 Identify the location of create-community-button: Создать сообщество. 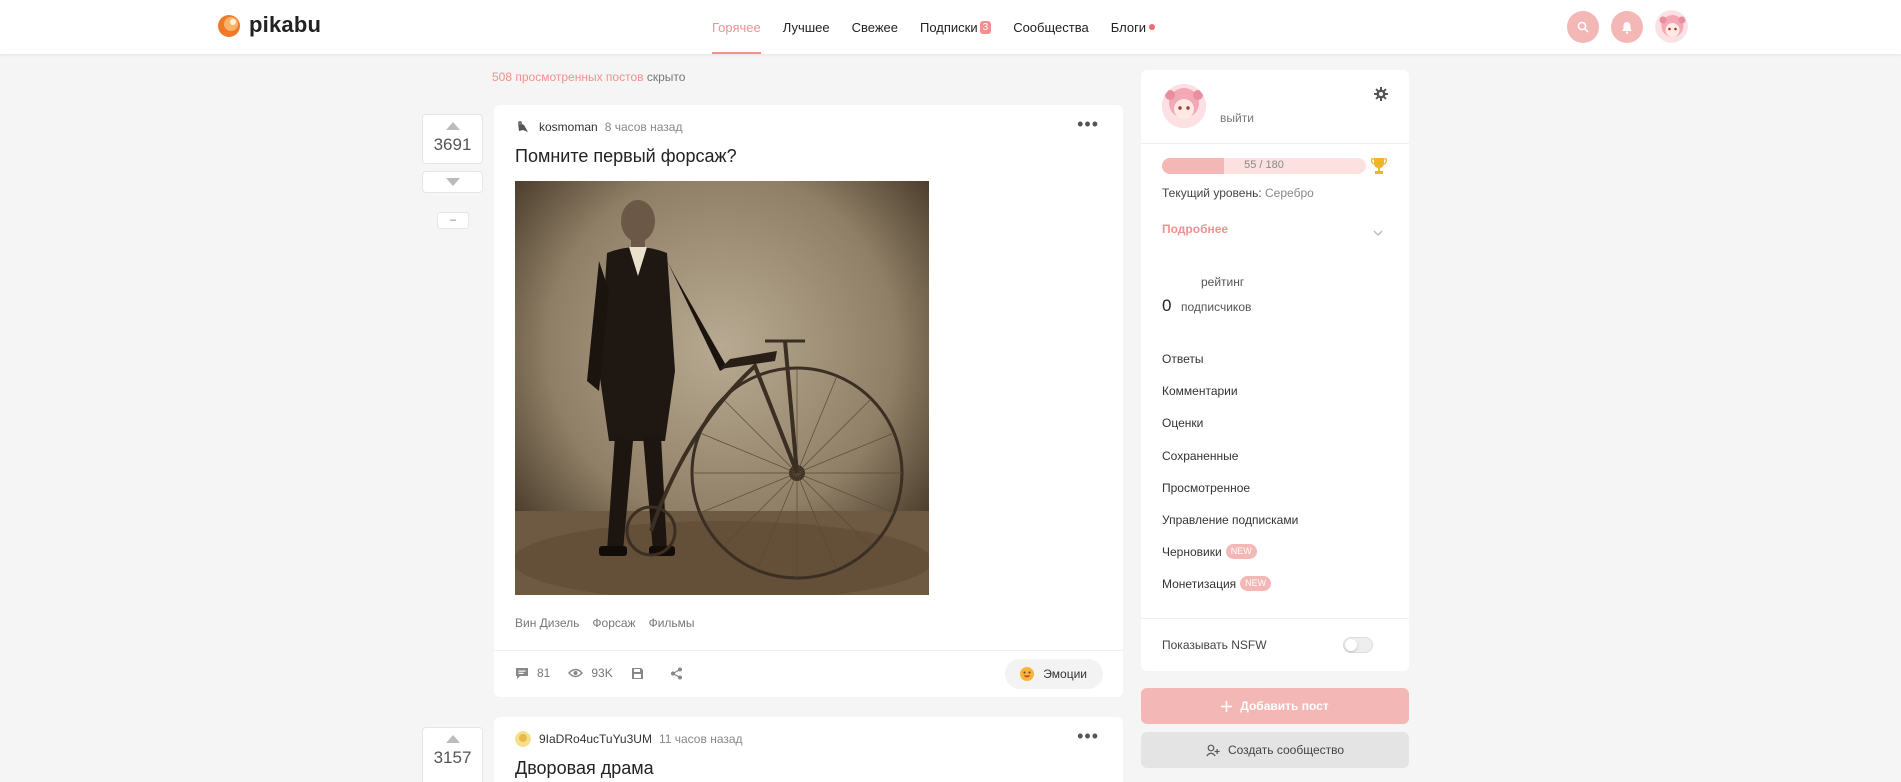
(1275, 750).